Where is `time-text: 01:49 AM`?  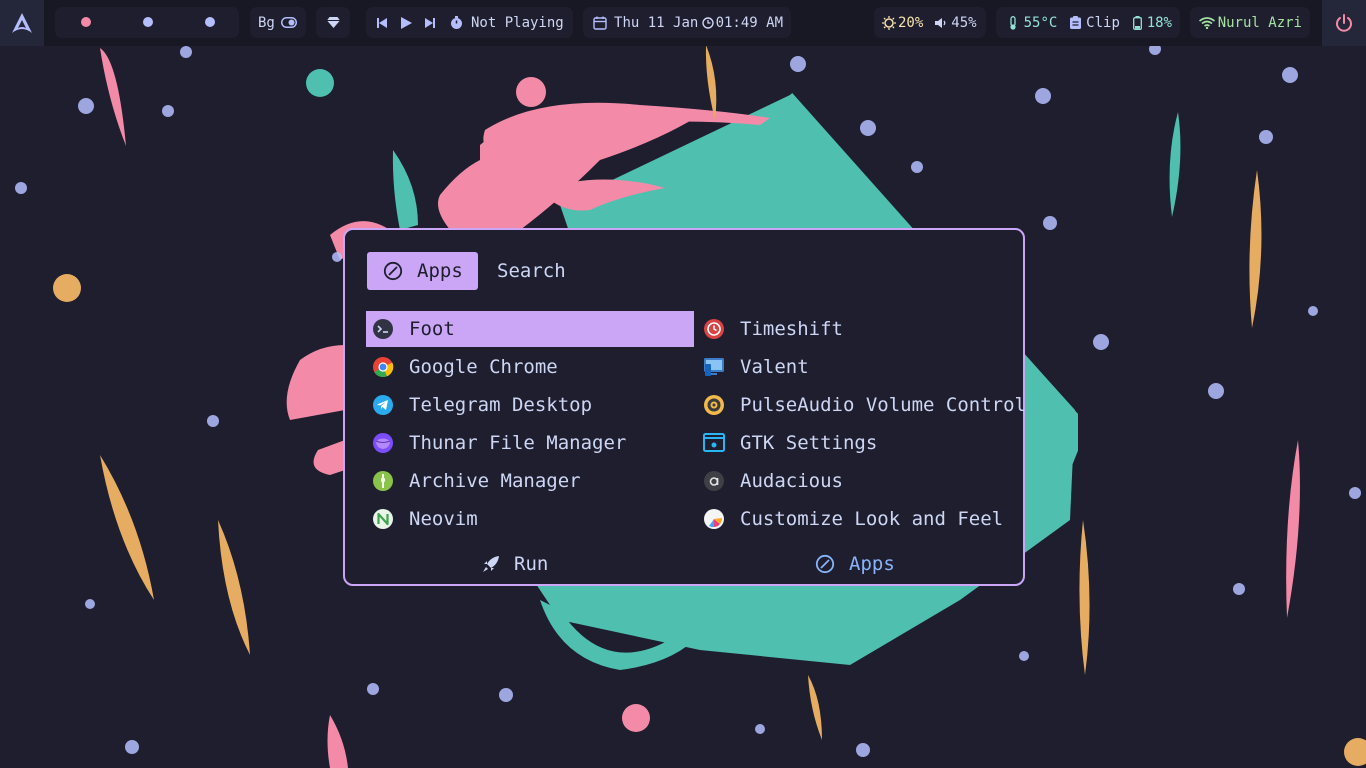 time-text: 01:49 AM is located at coordinates (749, 22).